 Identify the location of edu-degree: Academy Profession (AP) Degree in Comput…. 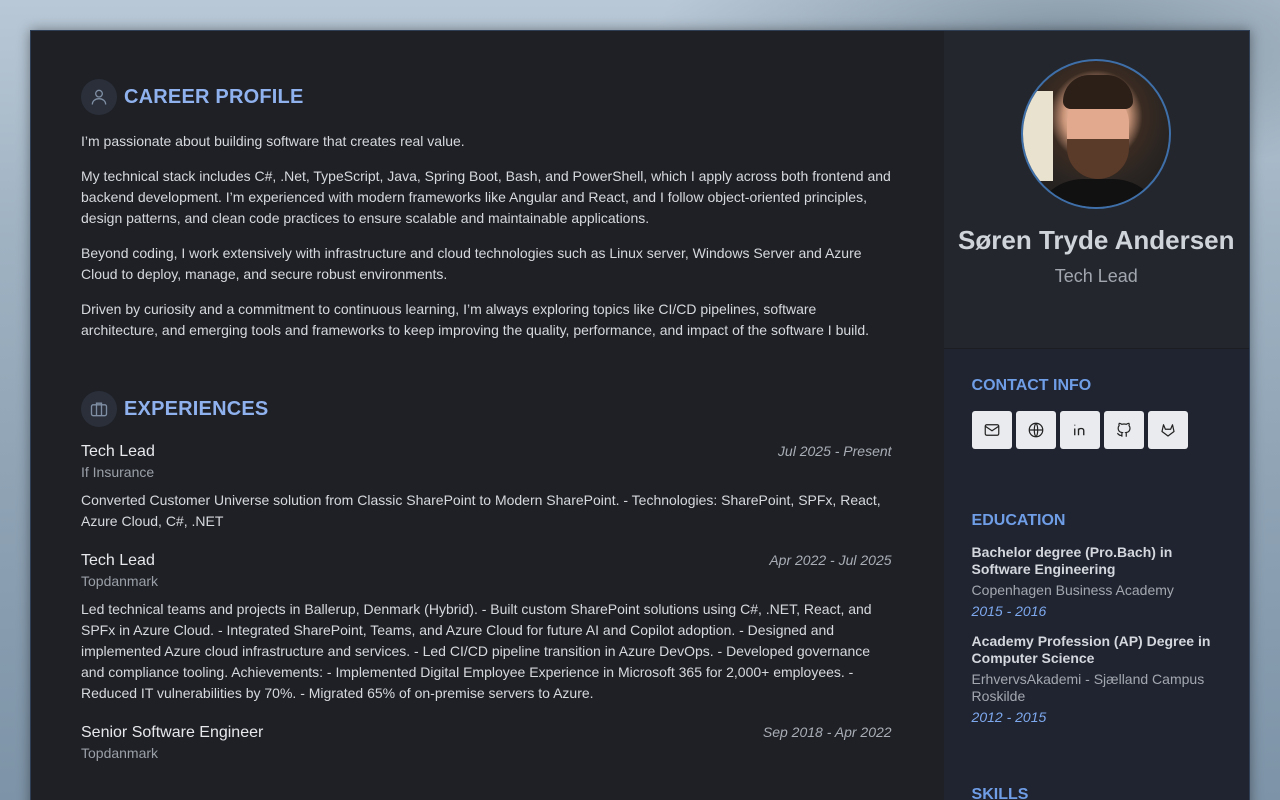
(1091, 649).